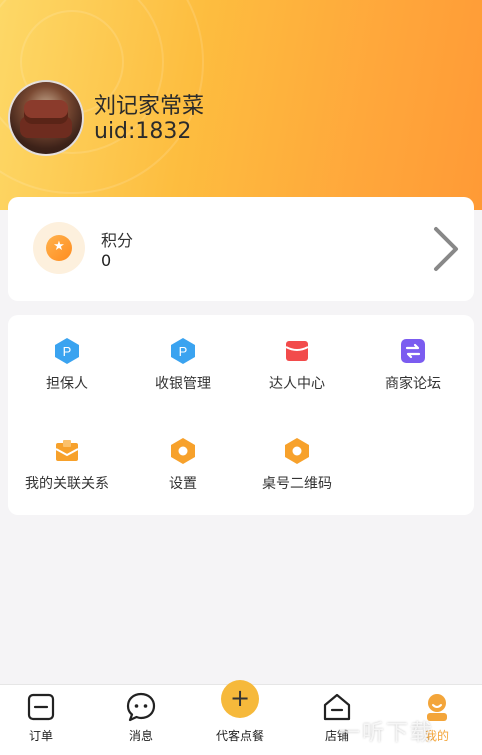  Describe the element at coordinates (67, 465) in the screenshot. I see `menu-item-relations: 我的关联关系` at that location.